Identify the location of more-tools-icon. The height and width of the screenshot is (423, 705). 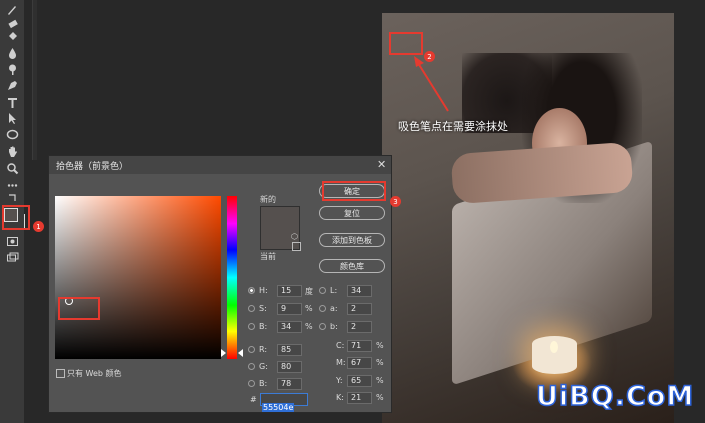
(12, 185).